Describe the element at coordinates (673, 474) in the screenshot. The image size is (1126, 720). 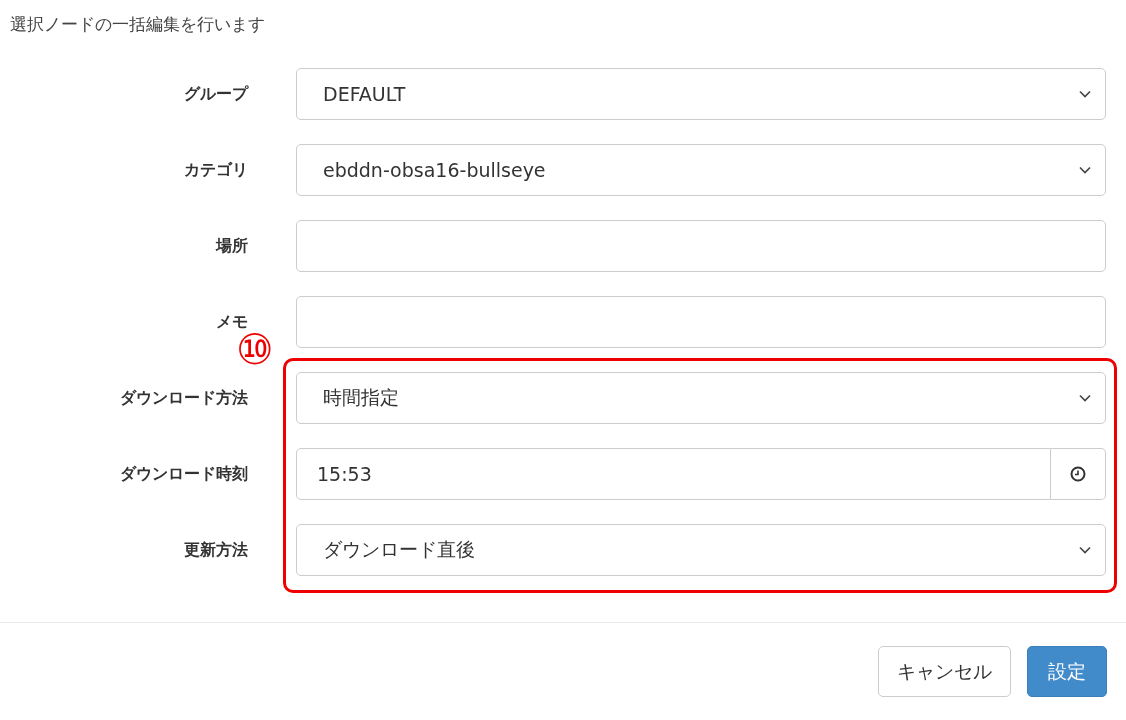
I see `time-field: 15:53` at that location.